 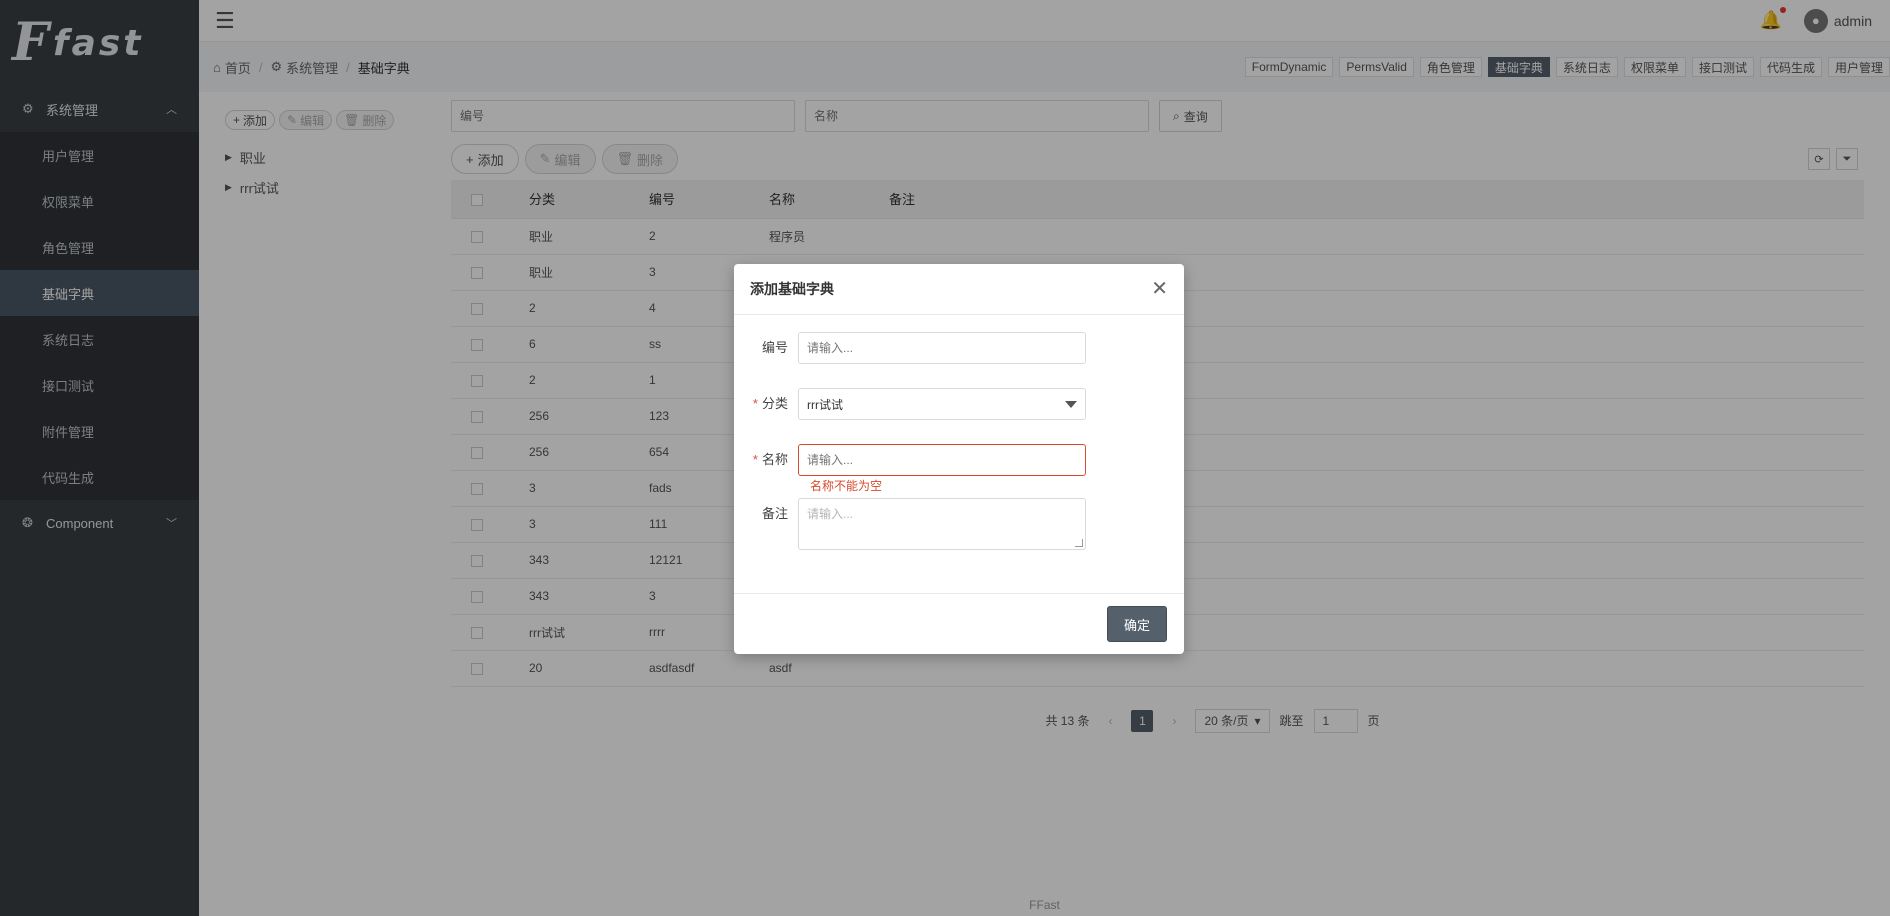 I want to click on close-icon: ✕, so click(x=1159, y=289).